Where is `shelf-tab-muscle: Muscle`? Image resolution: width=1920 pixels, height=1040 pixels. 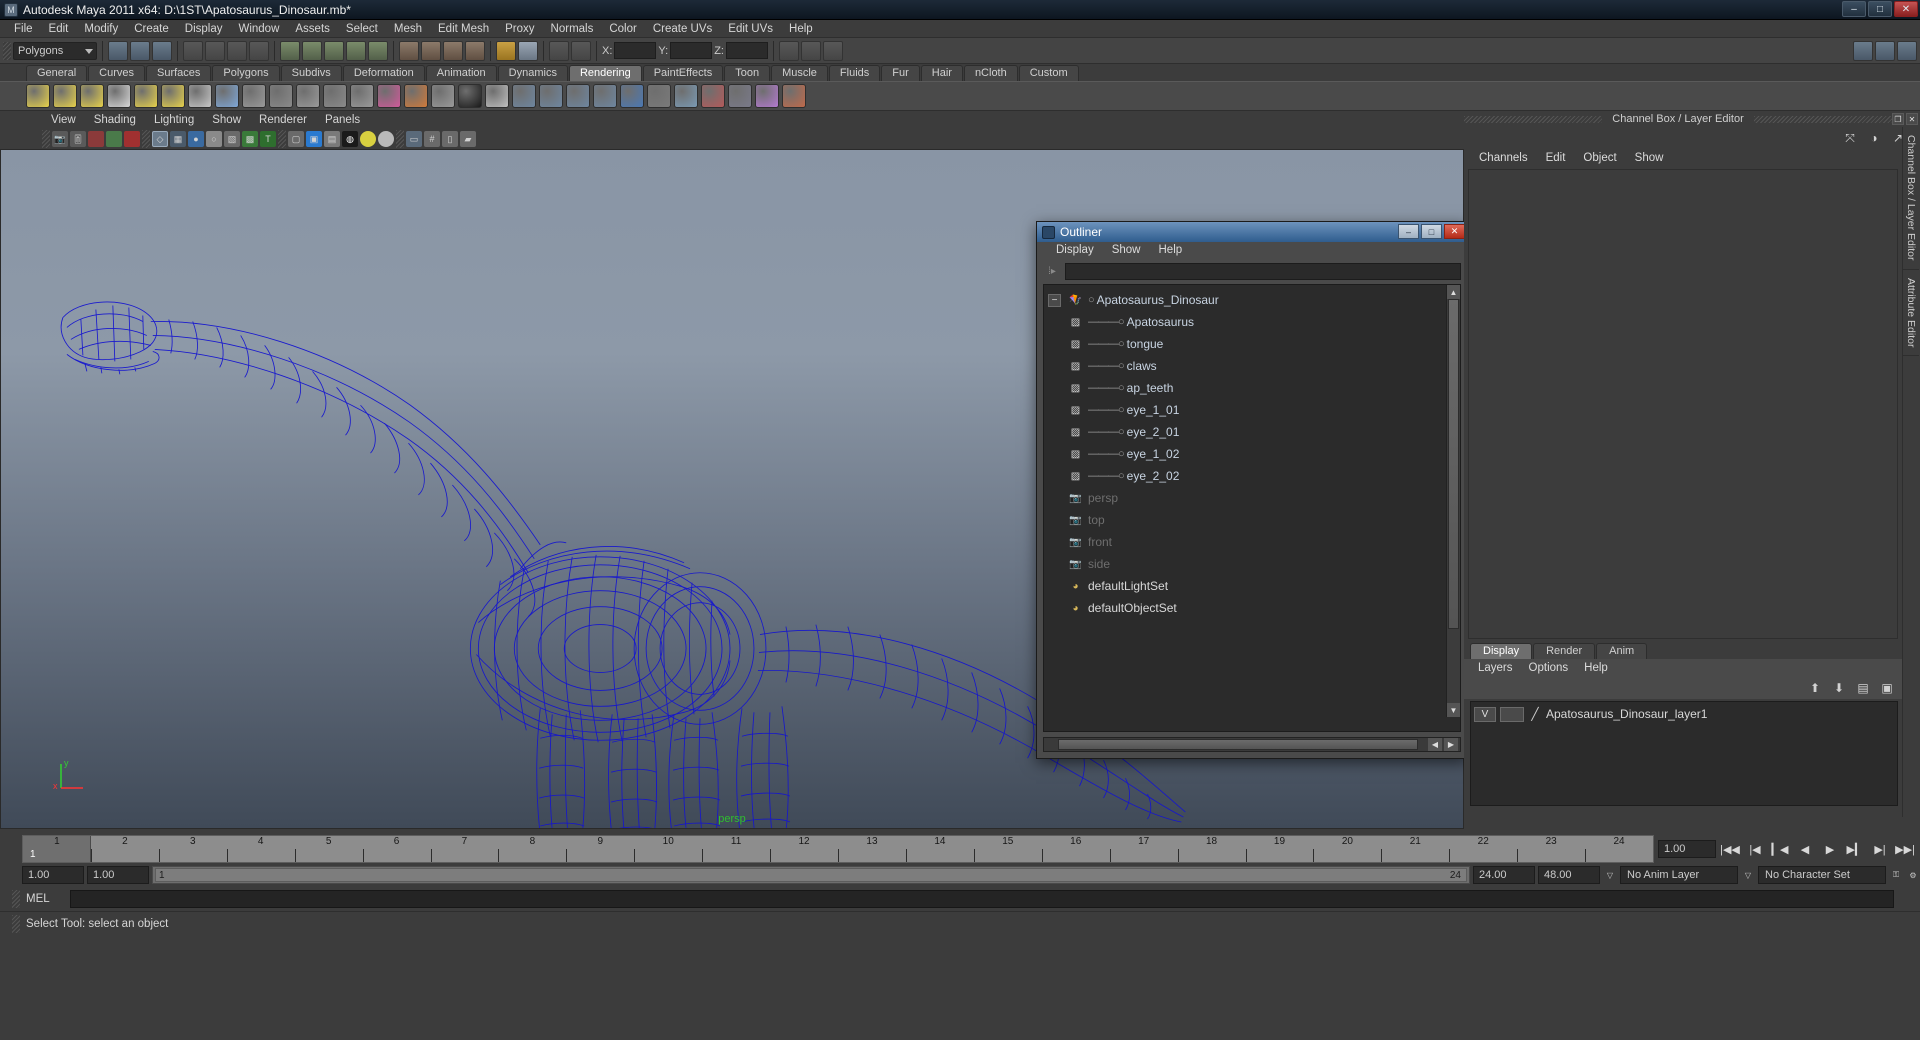 shelf-tab-muscle: Muscle is located at coordinates (799, 73).